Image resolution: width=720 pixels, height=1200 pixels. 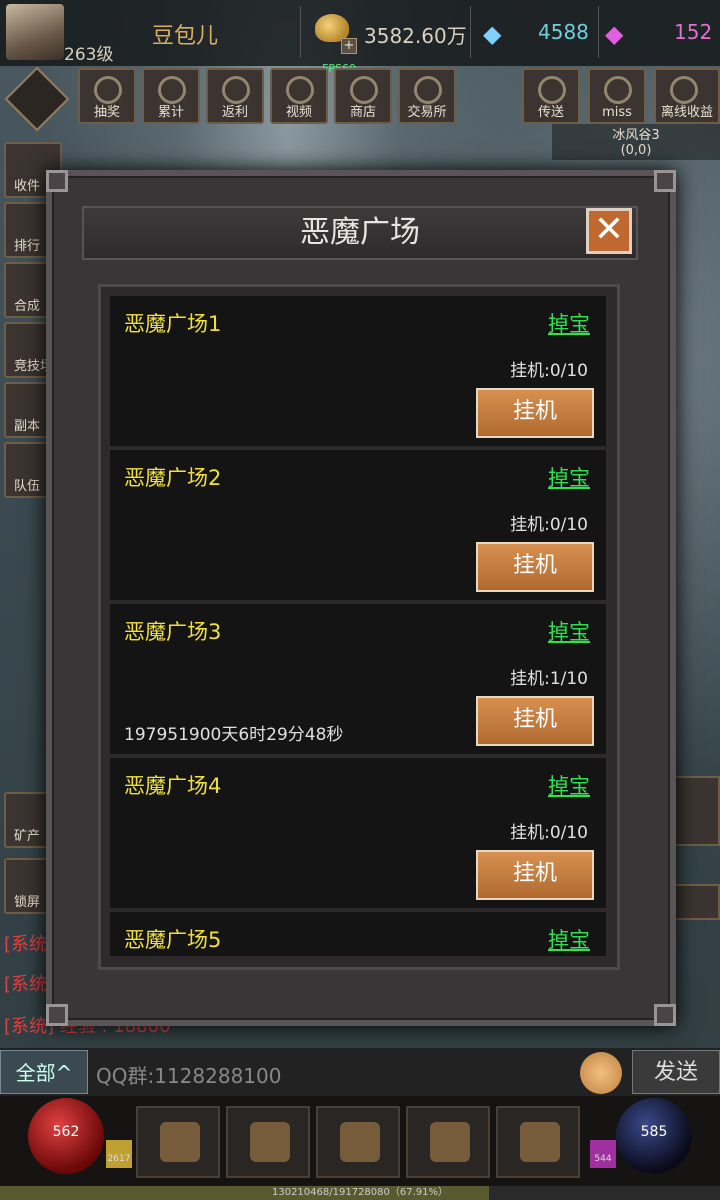 What do you see at coordinates (188, 1074) in the screenshot?
I see `chat-input: QQ群:1128288100` at bounding box center [188, 1074].